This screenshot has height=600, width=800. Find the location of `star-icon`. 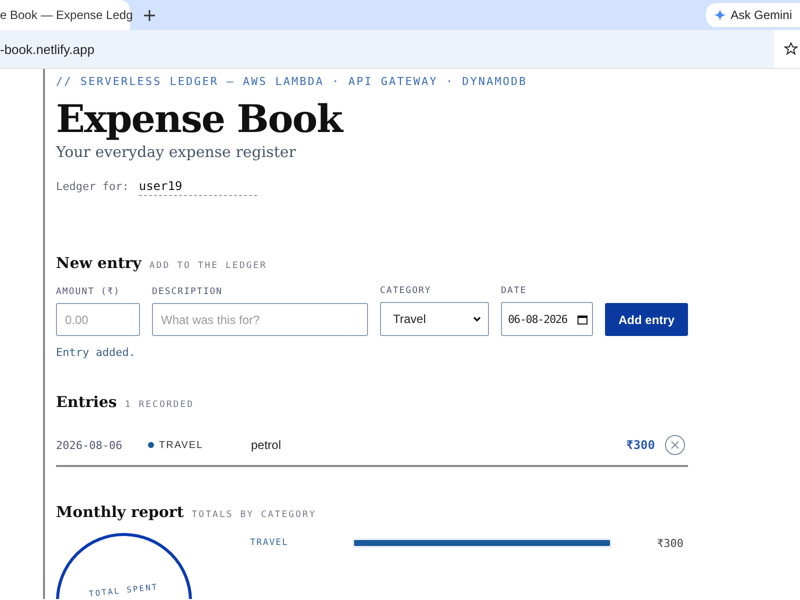

star-icon is located at coordinates (791, 49).